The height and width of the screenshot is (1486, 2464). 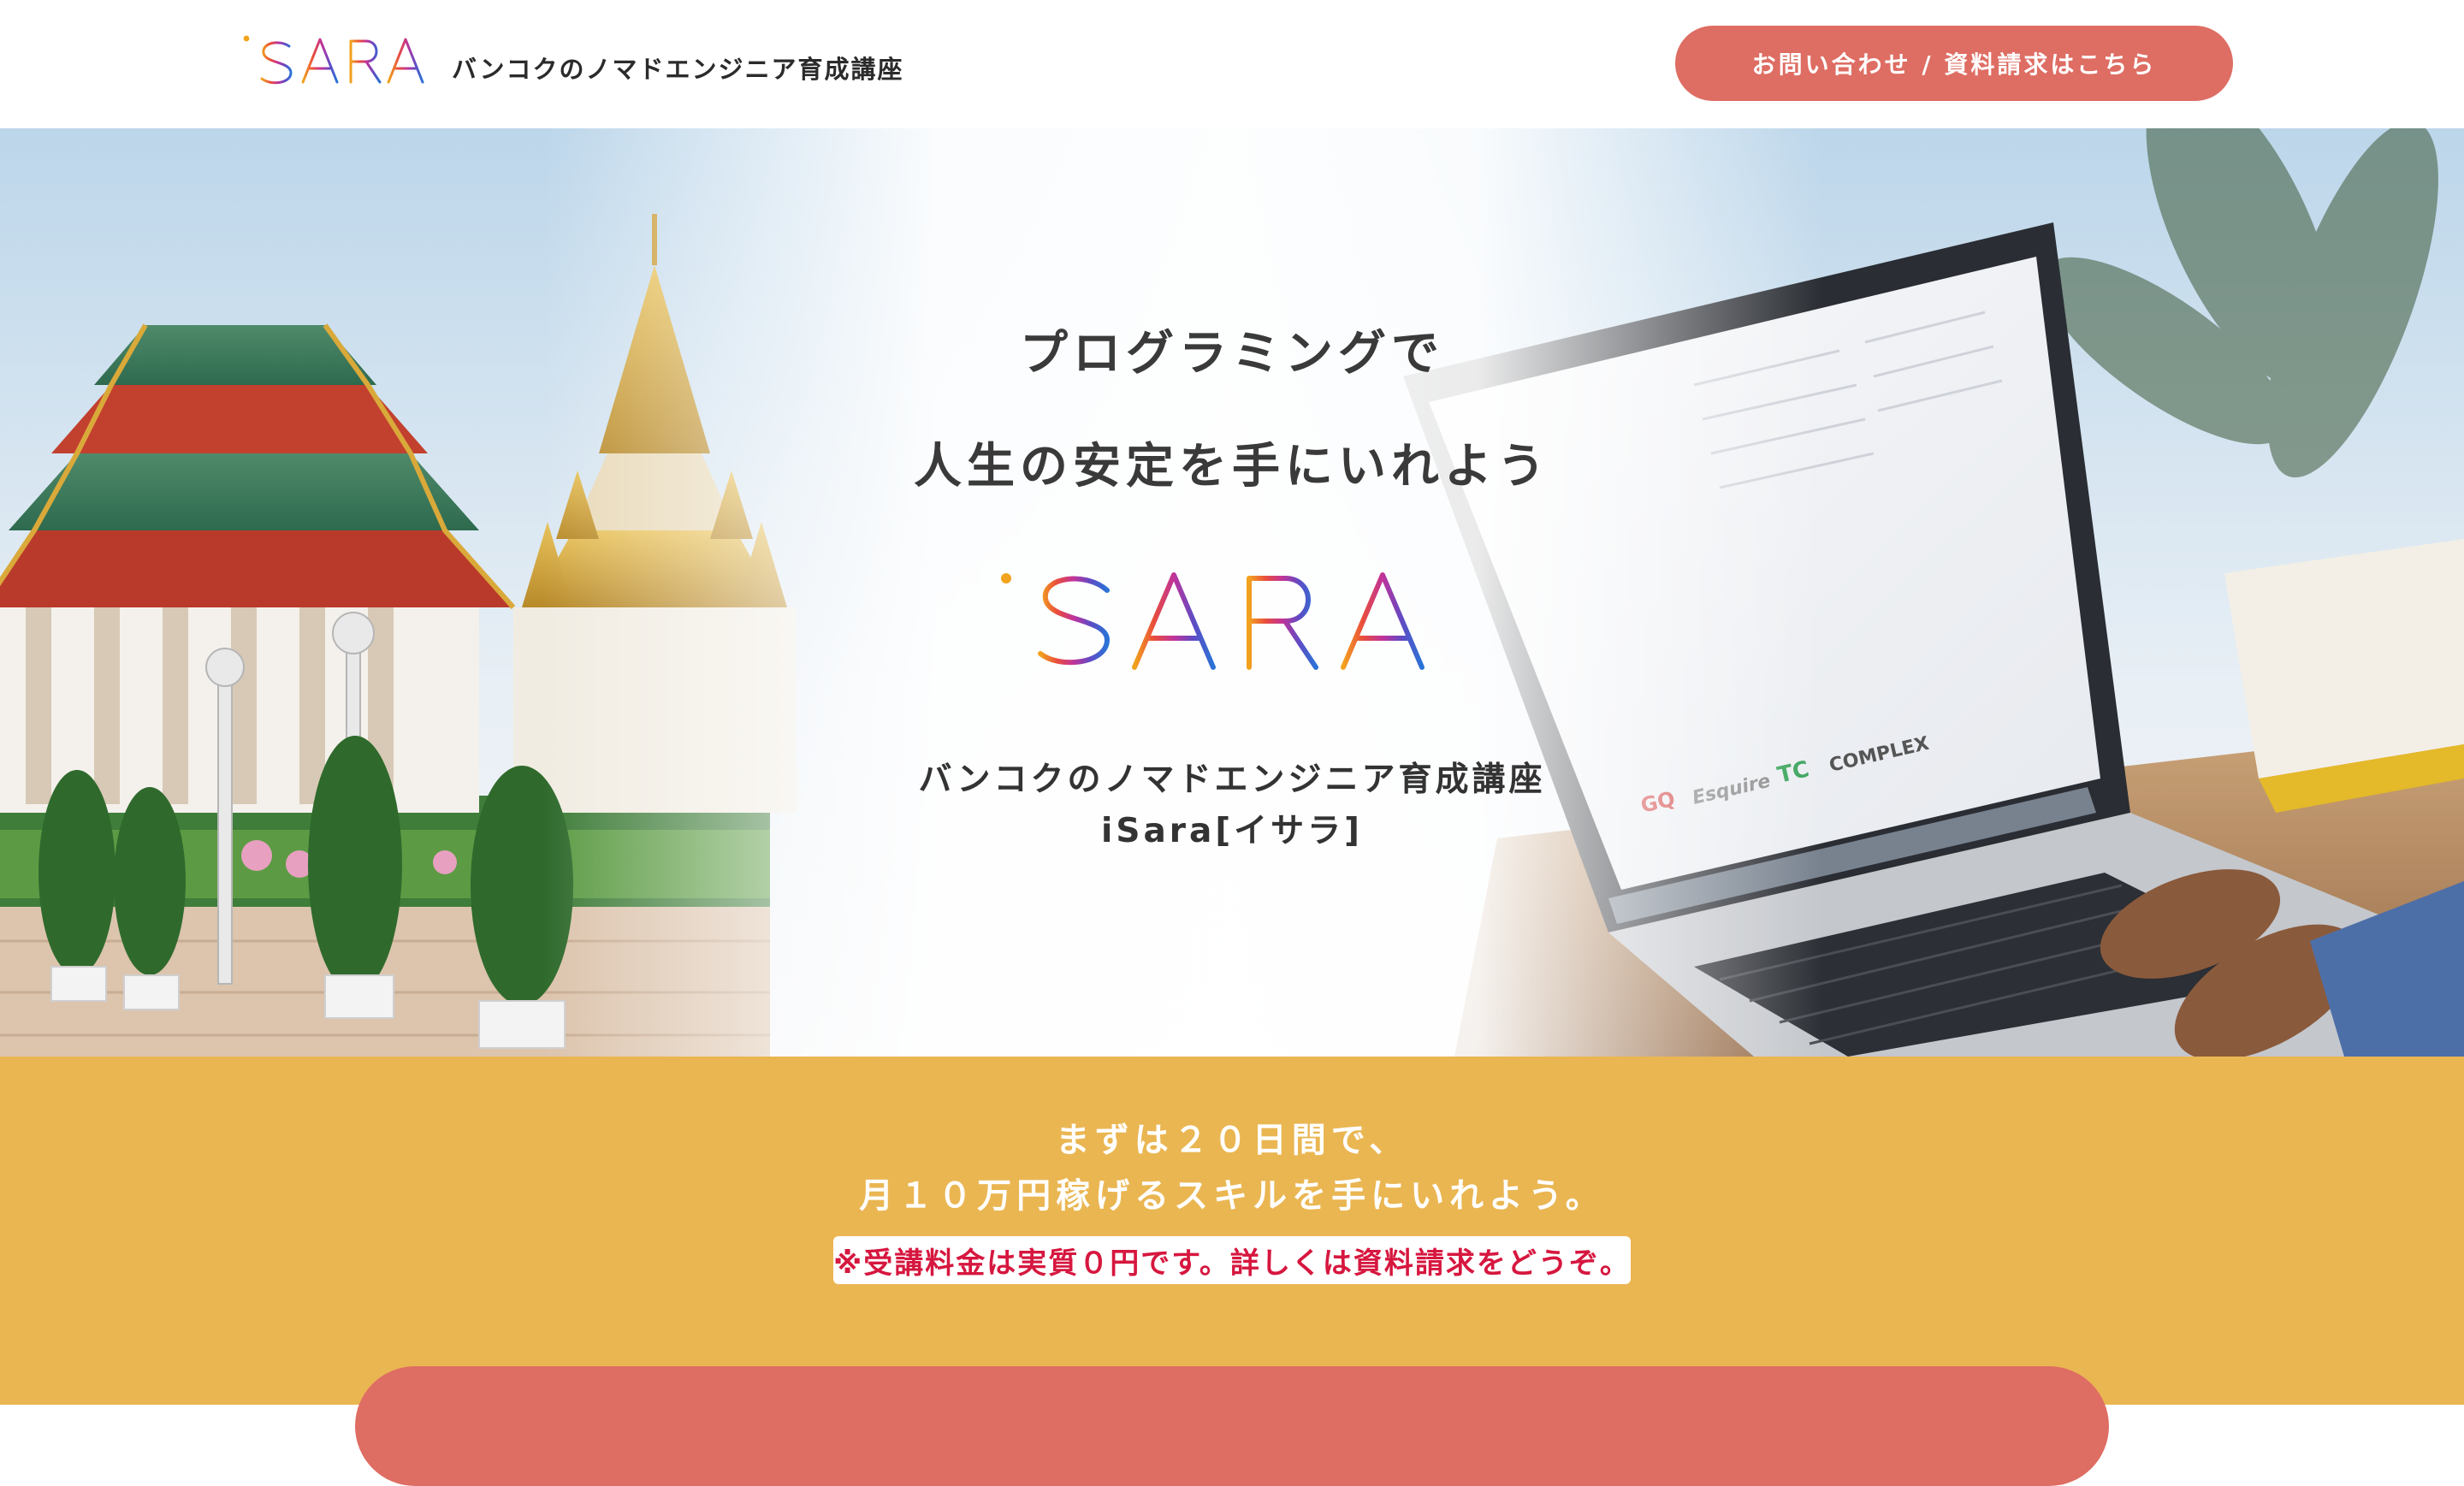 I want to click on hero-headline-line2: 人生の安定を手にいれよう, so click(x=1232, y=466).